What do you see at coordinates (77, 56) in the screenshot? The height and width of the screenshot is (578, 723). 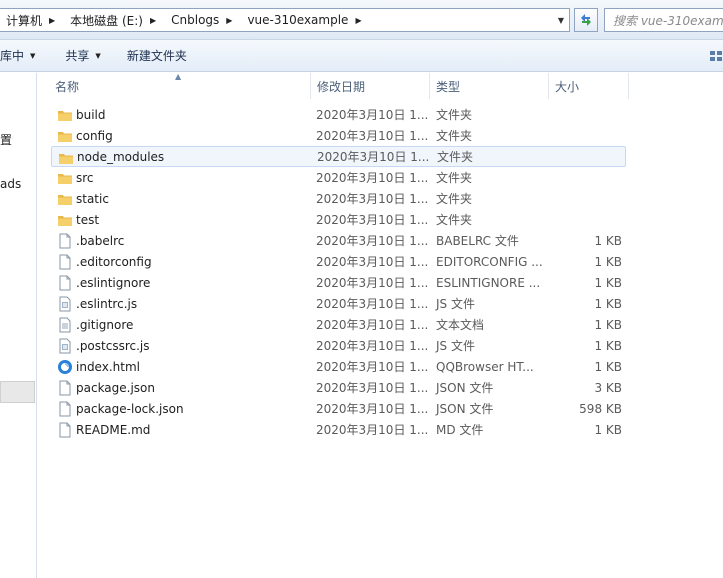 I see `button-label: 共享` at bounding box center [77, 56].